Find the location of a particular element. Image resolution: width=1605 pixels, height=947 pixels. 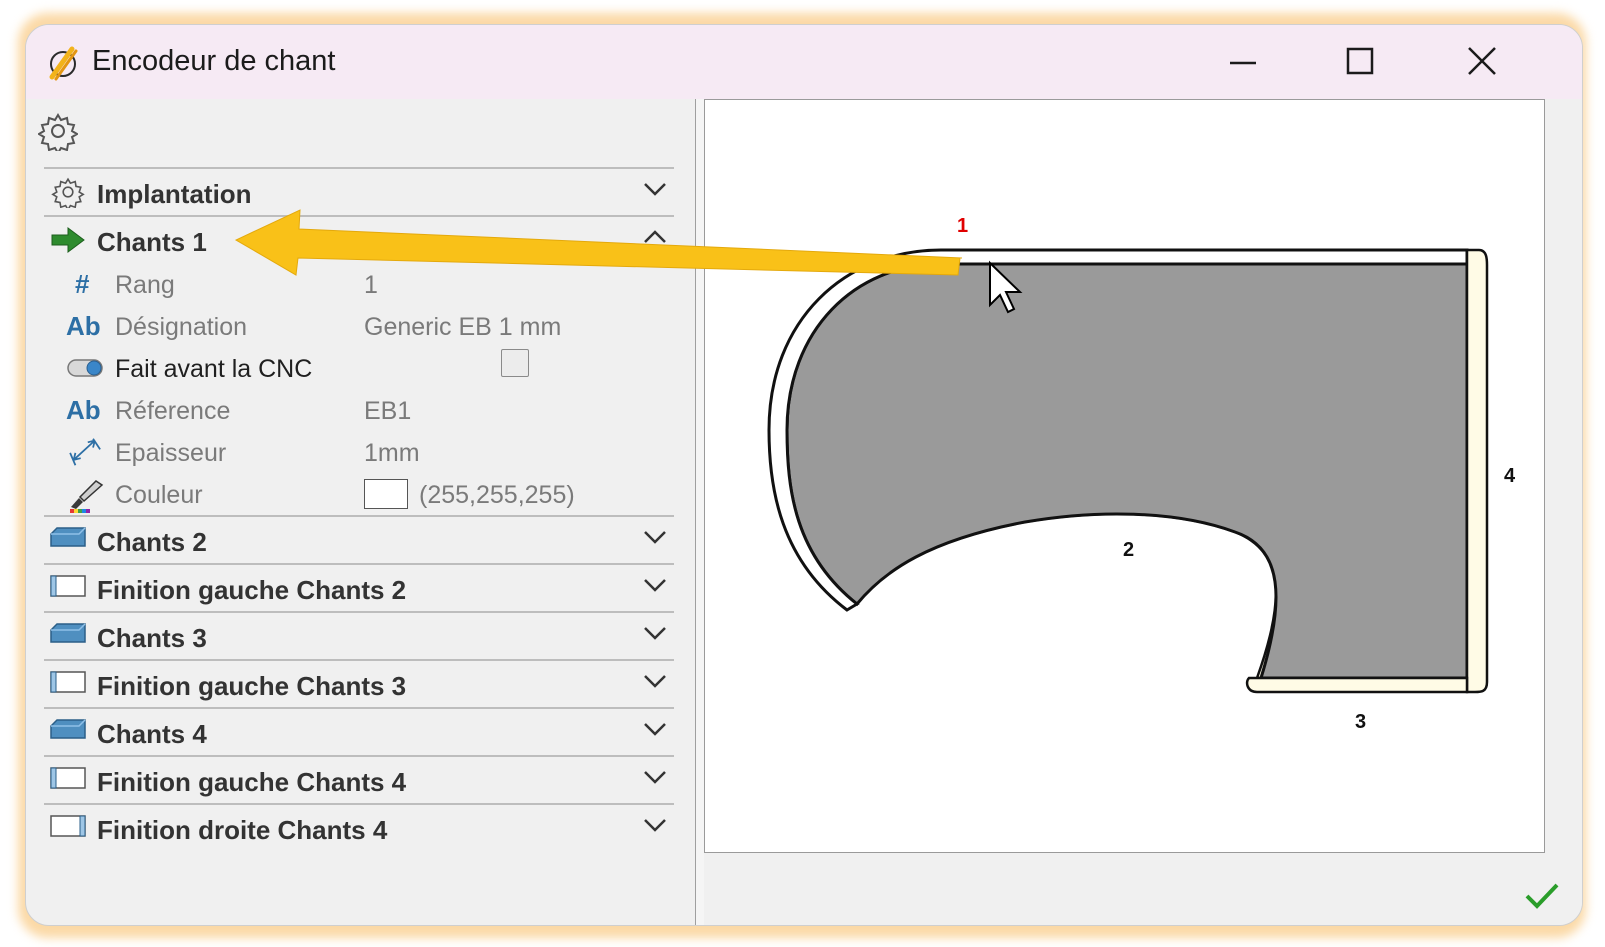

property-value: Generic EB 1 mm is located at coordinates (462, 327).